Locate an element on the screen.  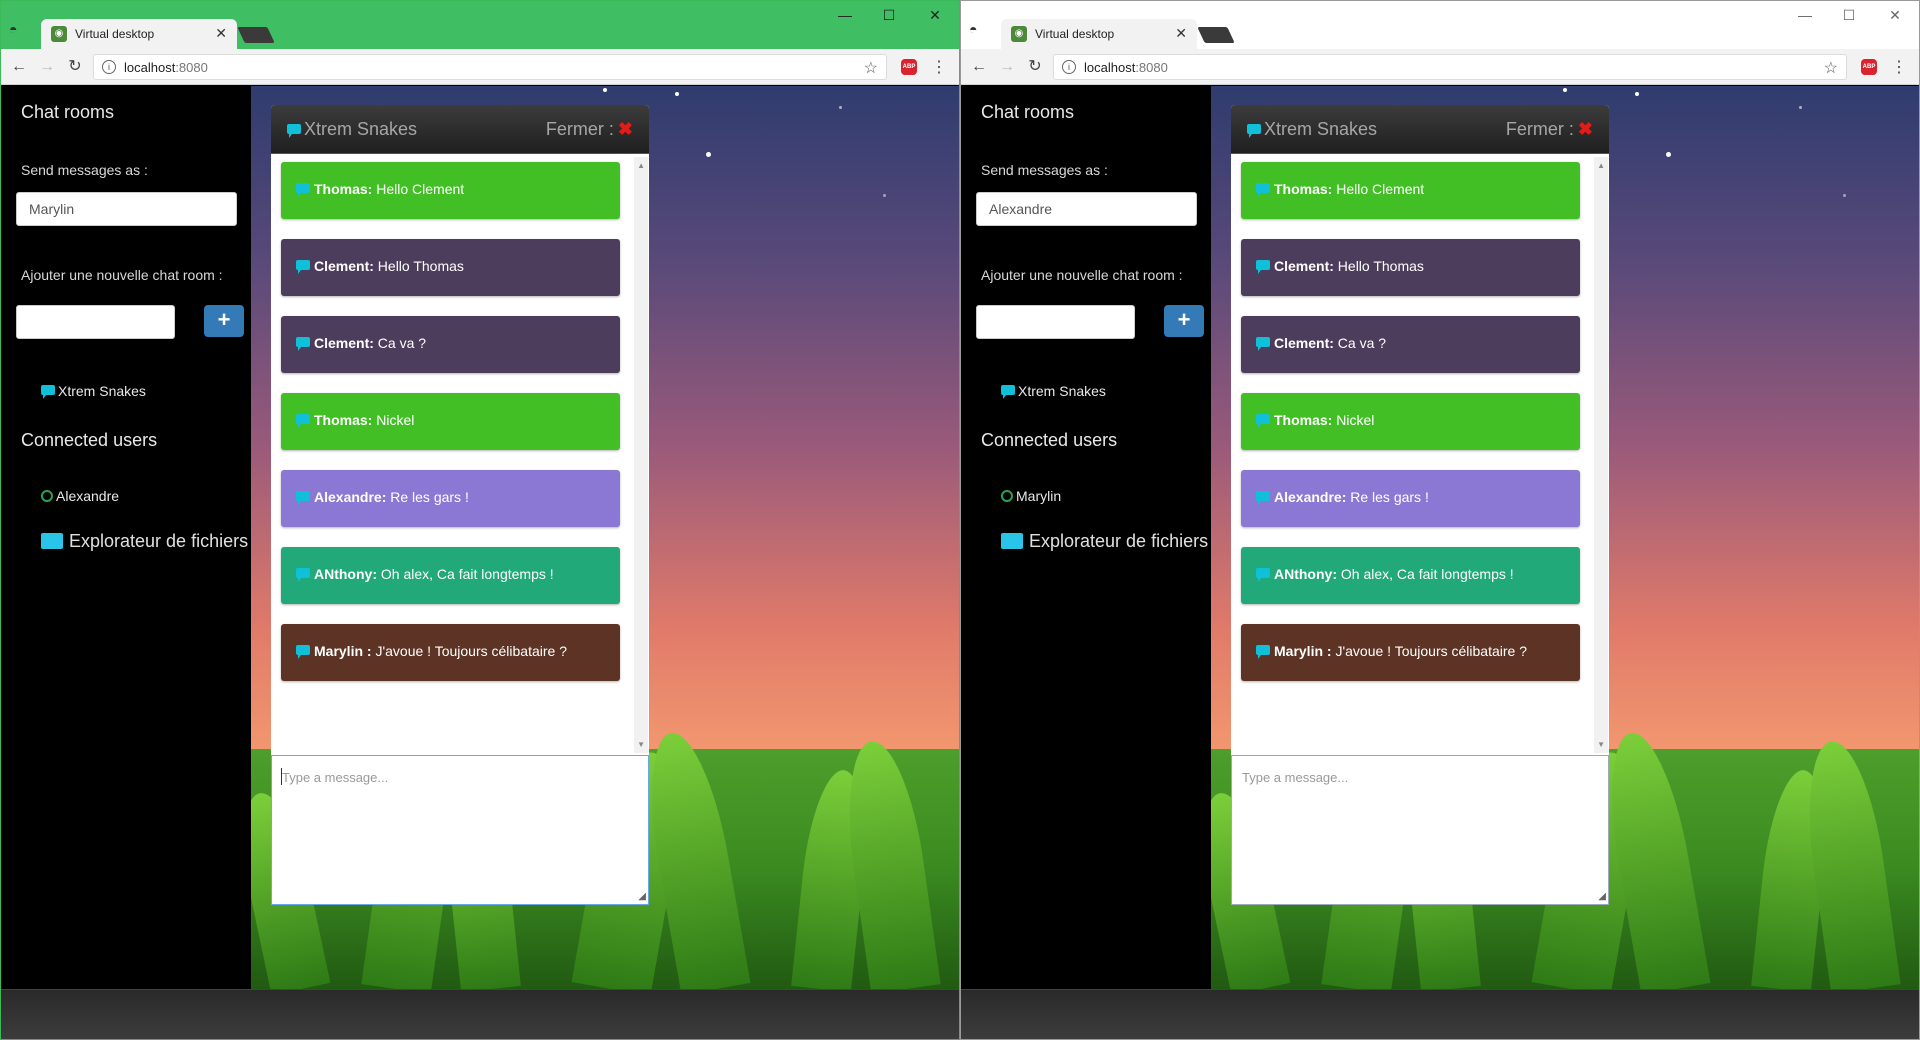
incognito-icon: ◓ is located at coordinates (13, 29).